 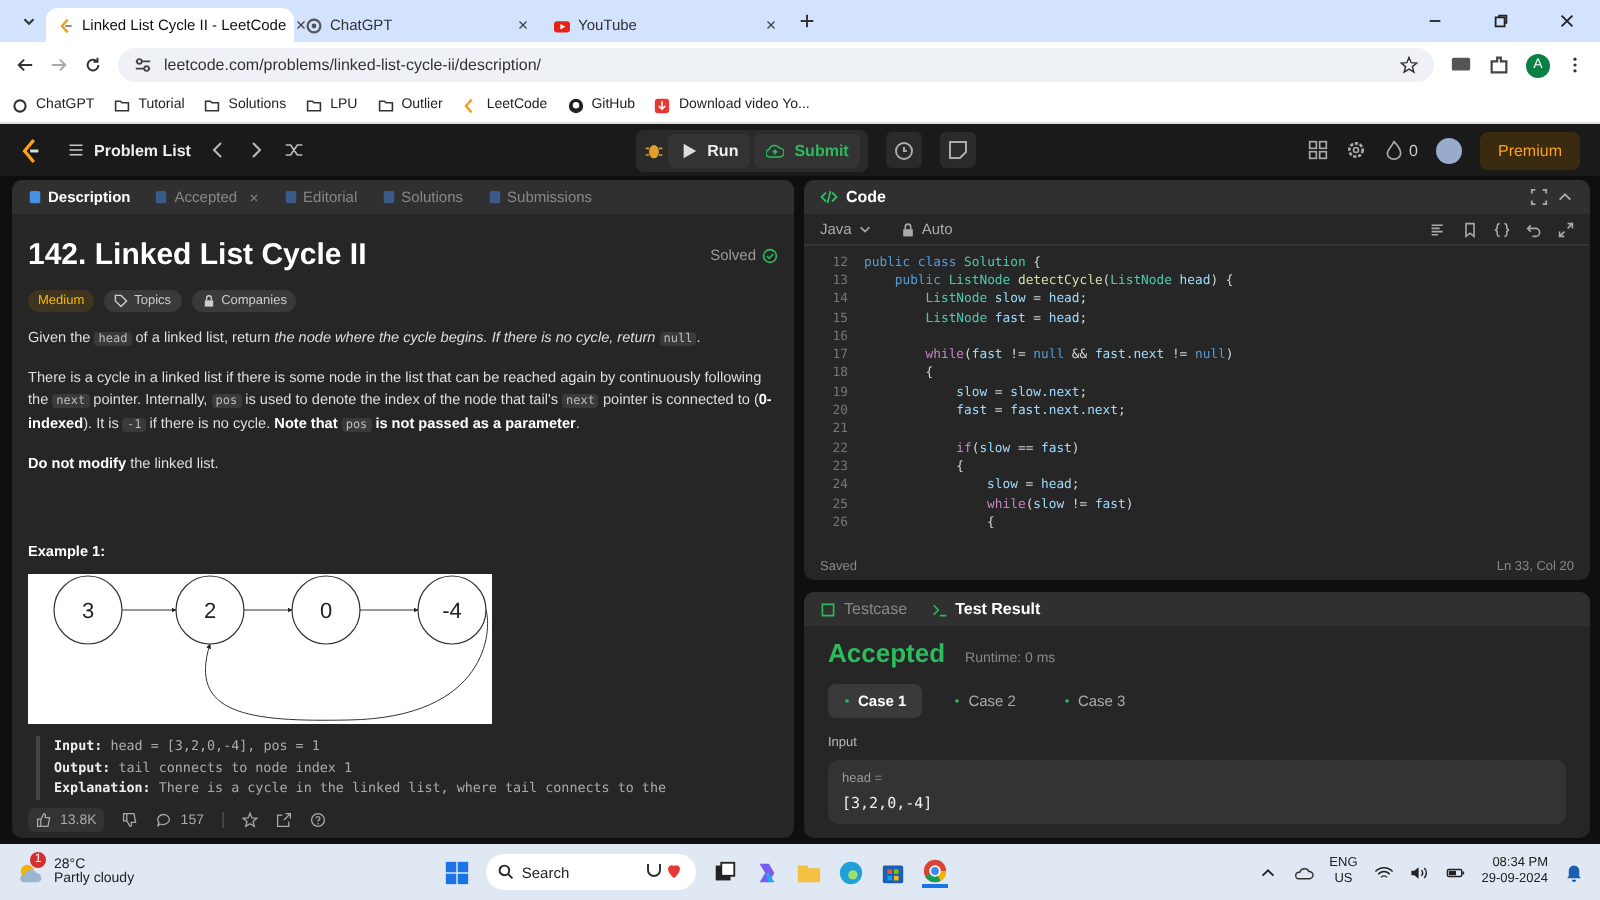 I want to click on download-icon, so click(x=662, y=105).